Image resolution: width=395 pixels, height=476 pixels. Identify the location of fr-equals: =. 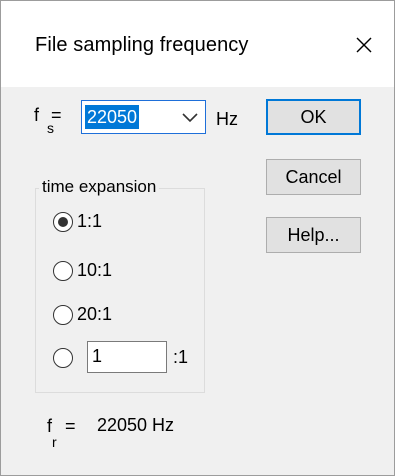
(70, 426).